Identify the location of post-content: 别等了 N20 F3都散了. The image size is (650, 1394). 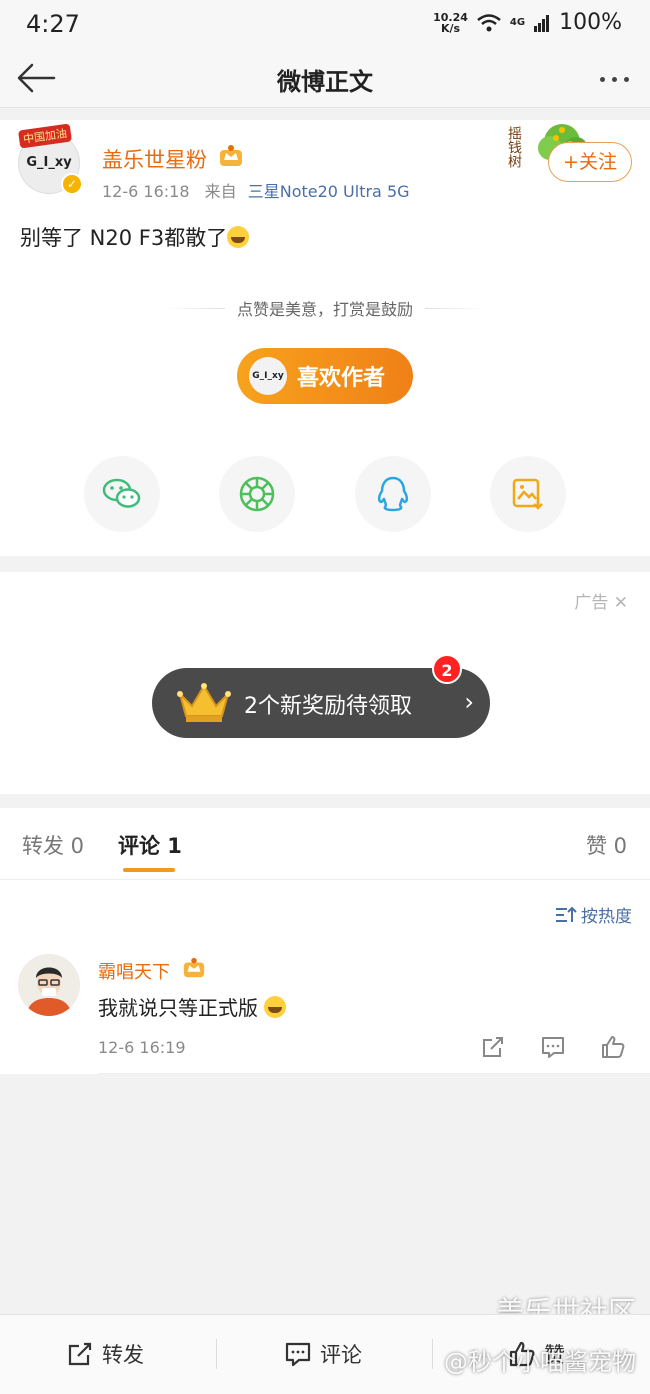
(135, 237).